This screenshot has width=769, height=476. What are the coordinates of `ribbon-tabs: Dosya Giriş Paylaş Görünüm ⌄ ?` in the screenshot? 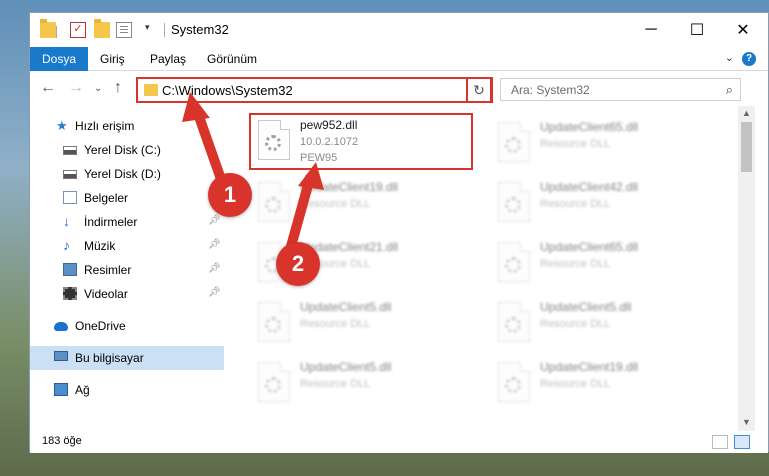 It's located at (399, 59).